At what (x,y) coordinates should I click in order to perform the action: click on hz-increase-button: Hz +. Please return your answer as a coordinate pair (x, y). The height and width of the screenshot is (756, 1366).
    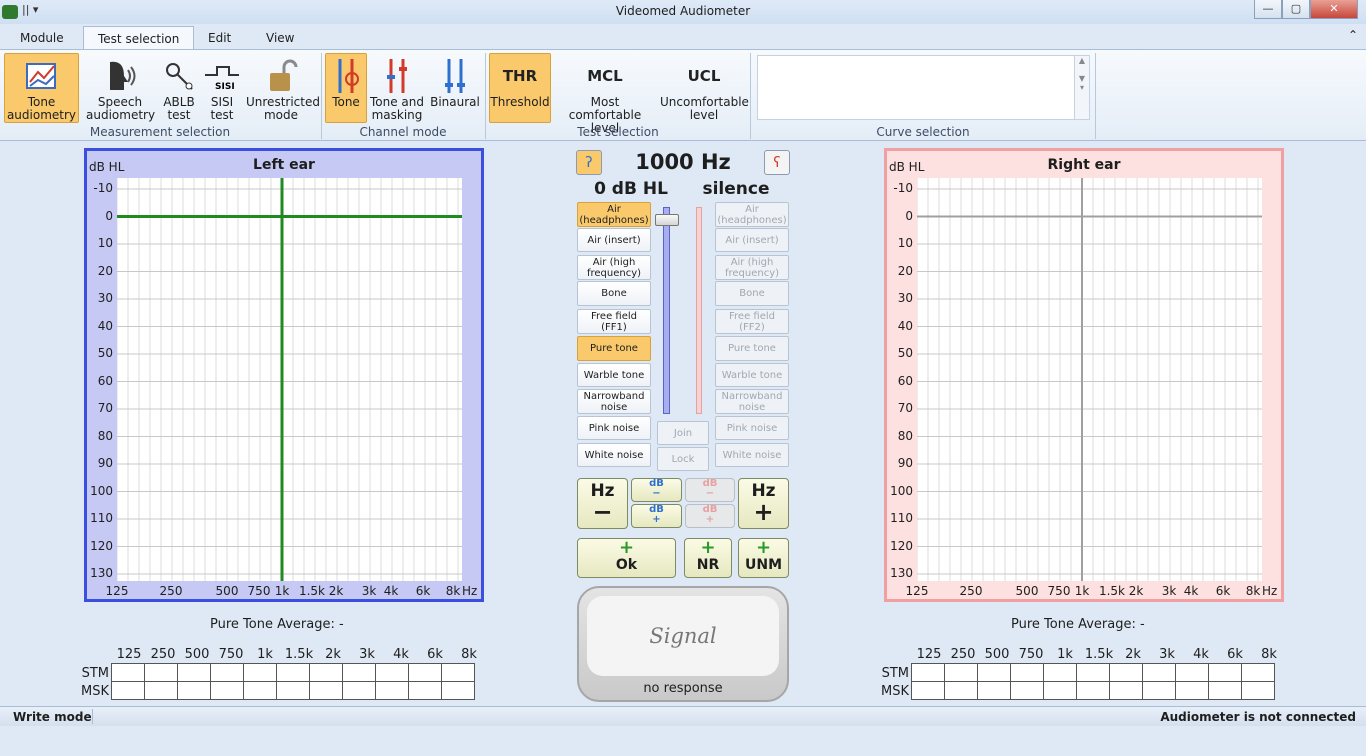
    Looking at the image, I should click on (763, 503).